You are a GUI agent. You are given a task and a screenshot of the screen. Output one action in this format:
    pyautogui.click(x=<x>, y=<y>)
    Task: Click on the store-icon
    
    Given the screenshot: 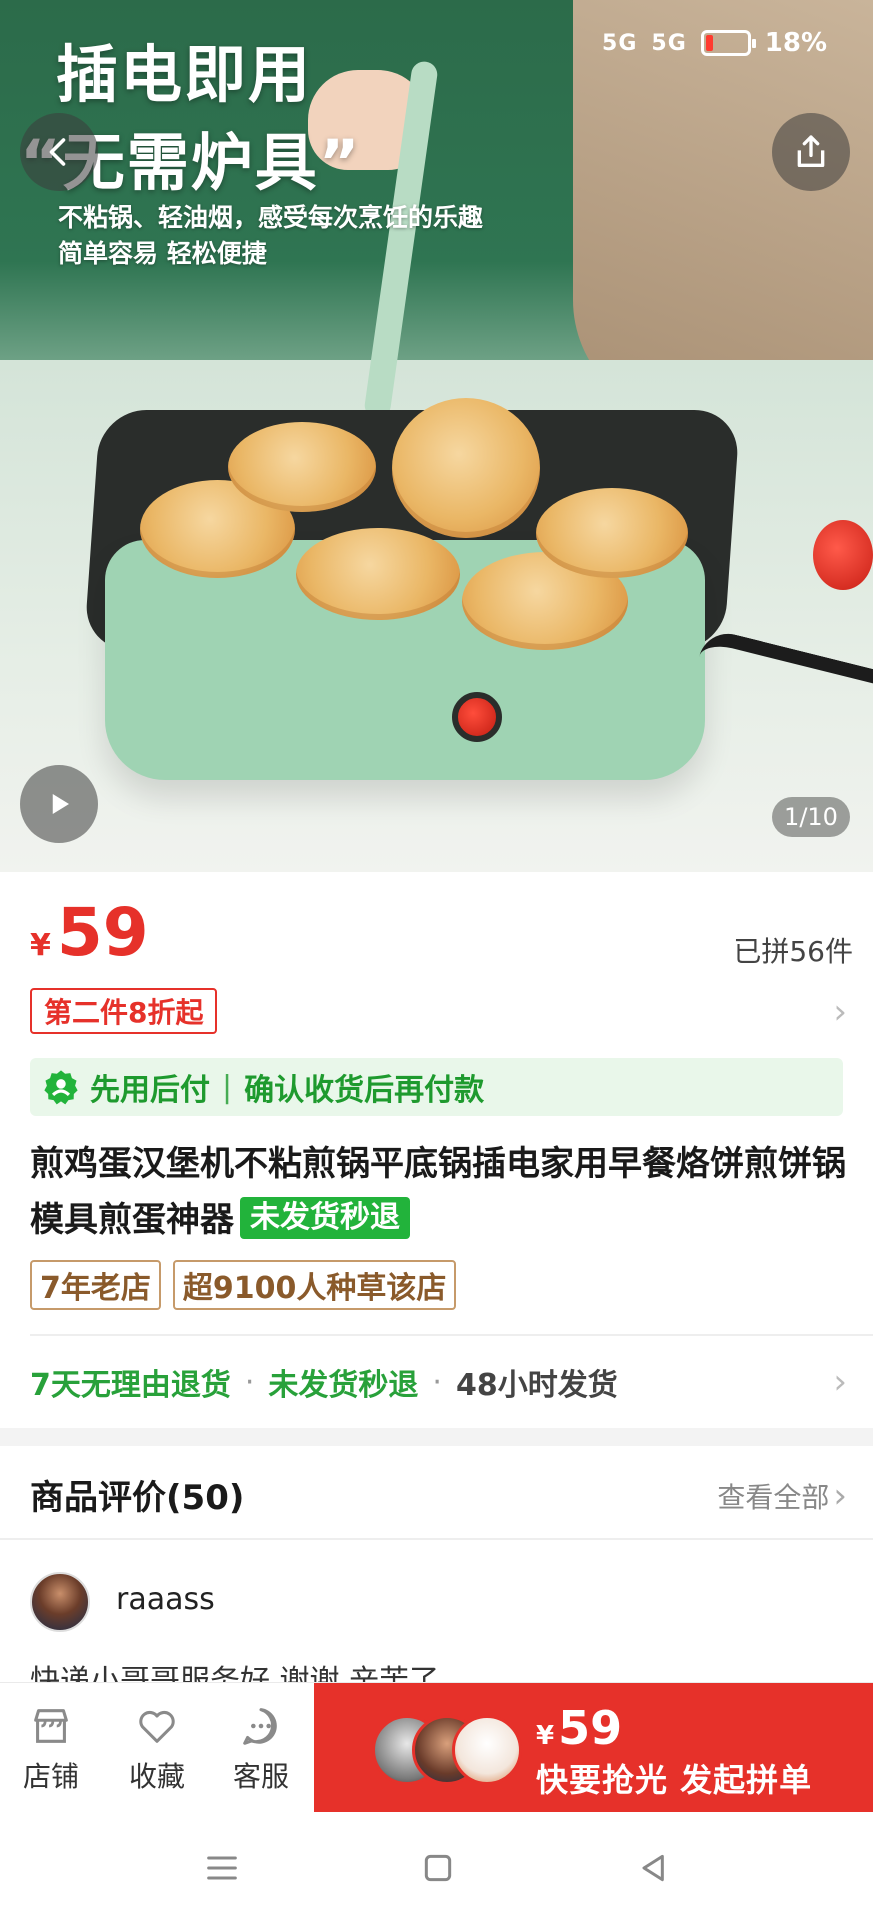 What is the action you would take?
    pyautogui.click(x=51, y=1726)
    